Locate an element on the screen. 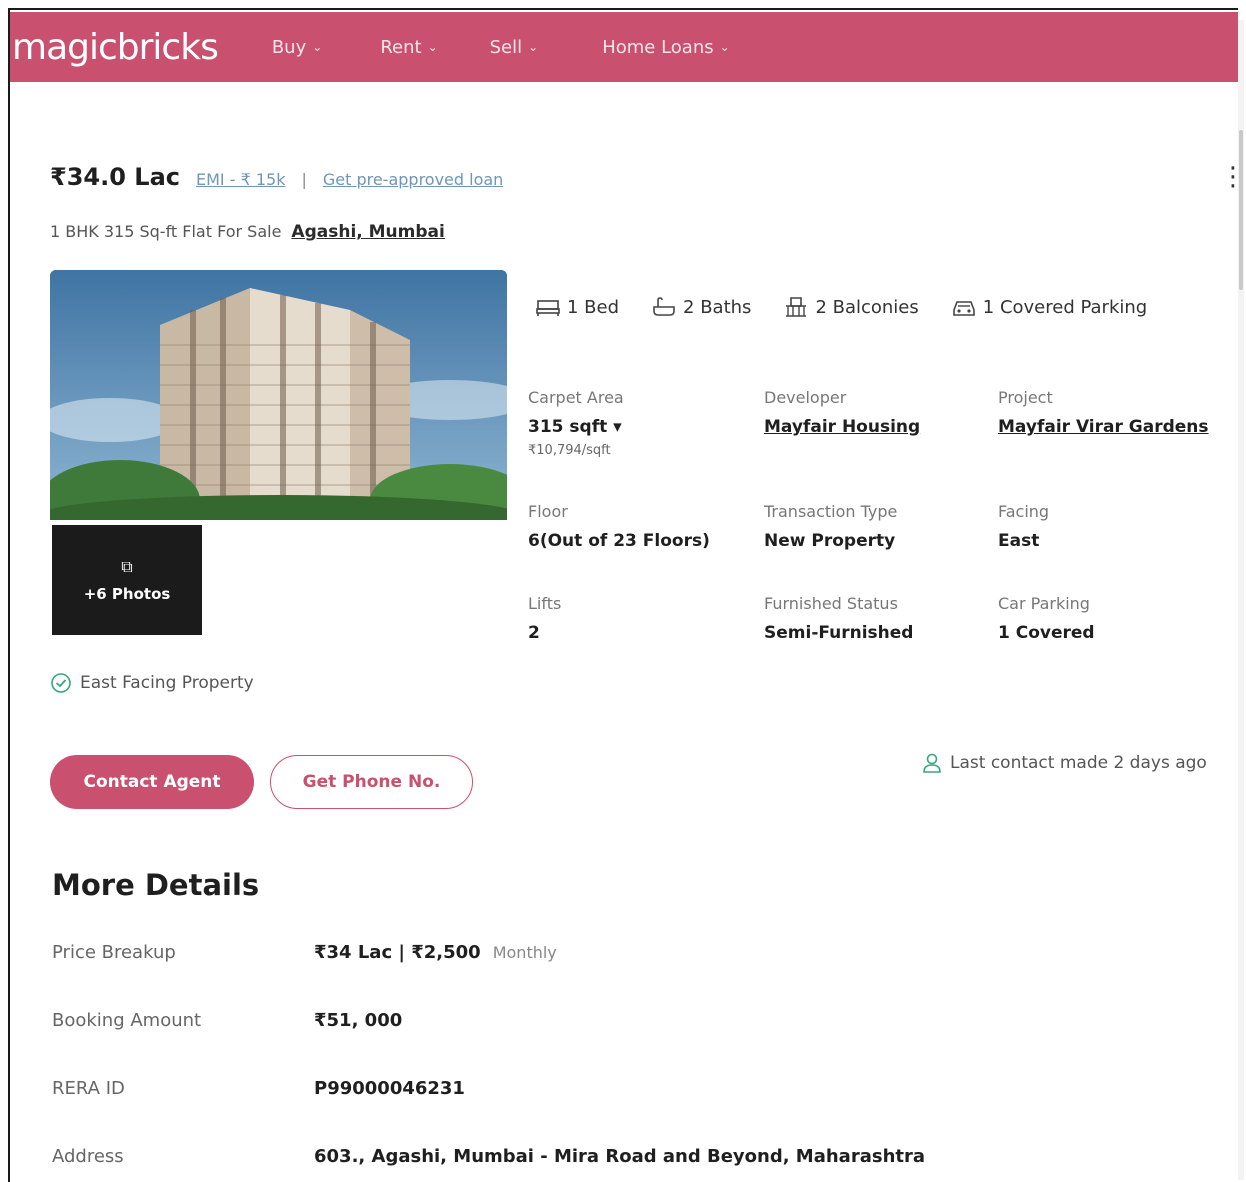 The height and width of the screenshot is (1182, 1246). facing-note: East Facing Property is located at coordinates (152, 683).